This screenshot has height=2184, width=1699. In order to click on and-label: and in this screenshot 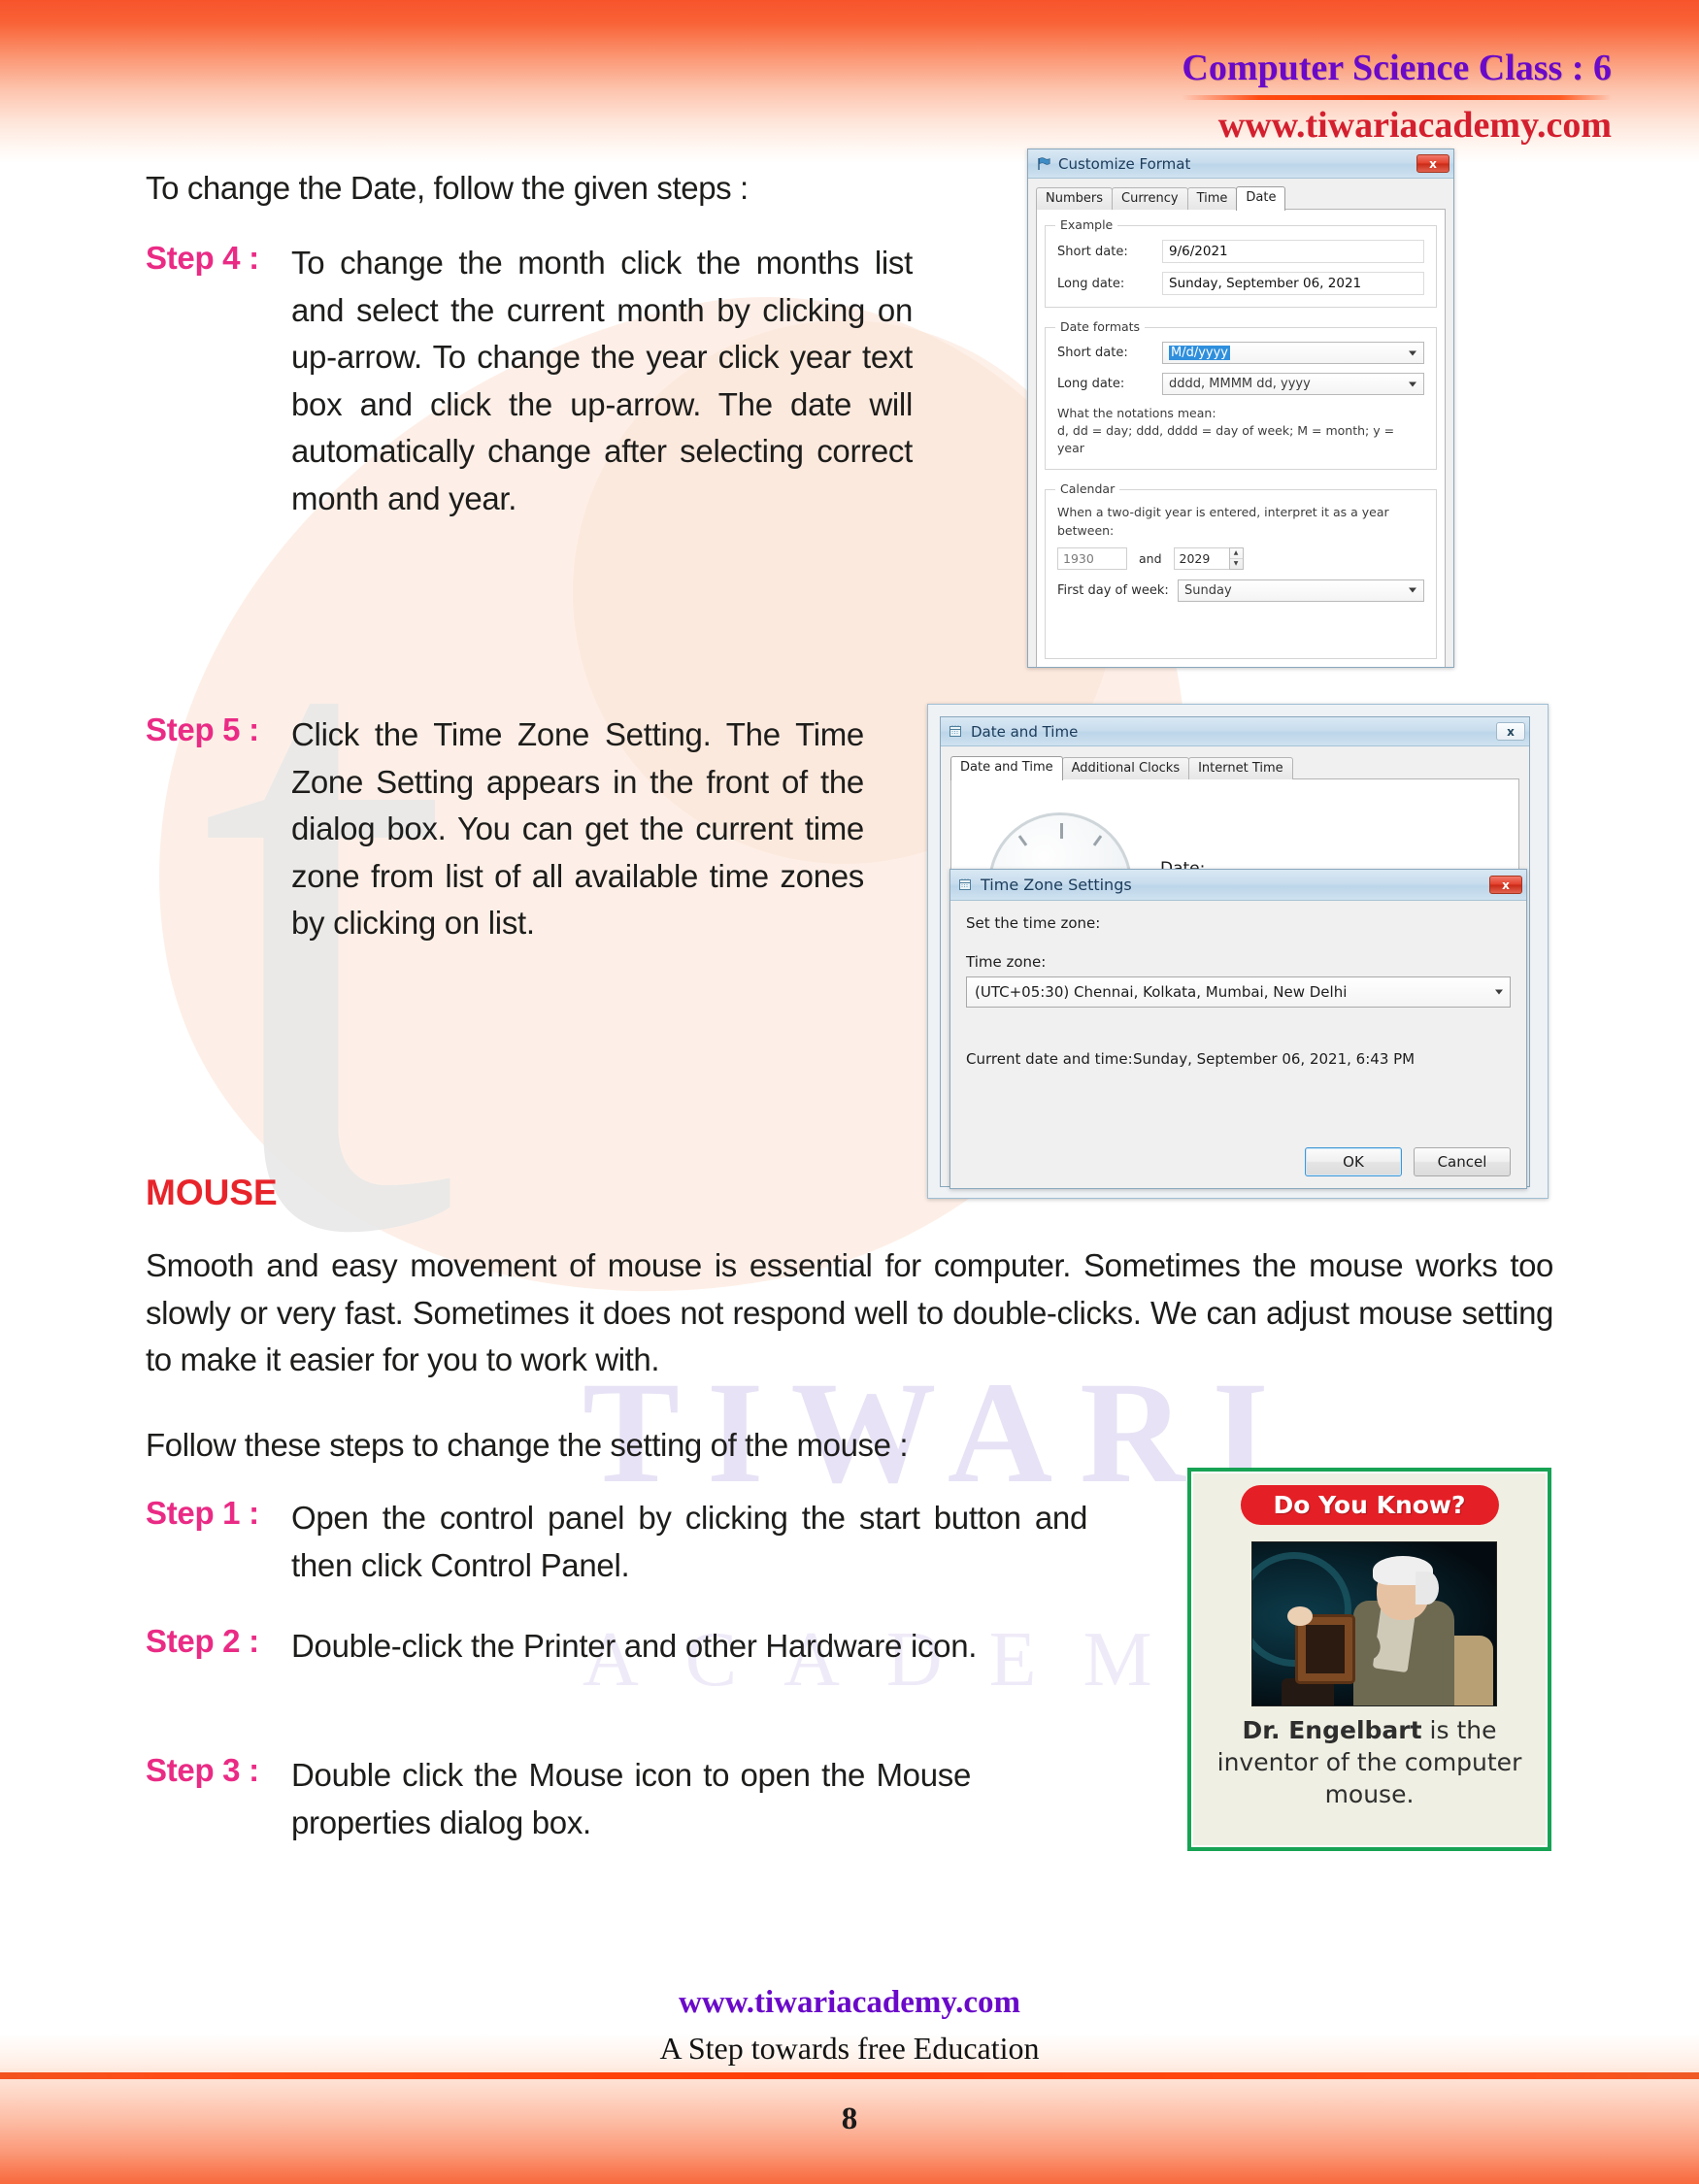, I will do `click(1150, 558)`.